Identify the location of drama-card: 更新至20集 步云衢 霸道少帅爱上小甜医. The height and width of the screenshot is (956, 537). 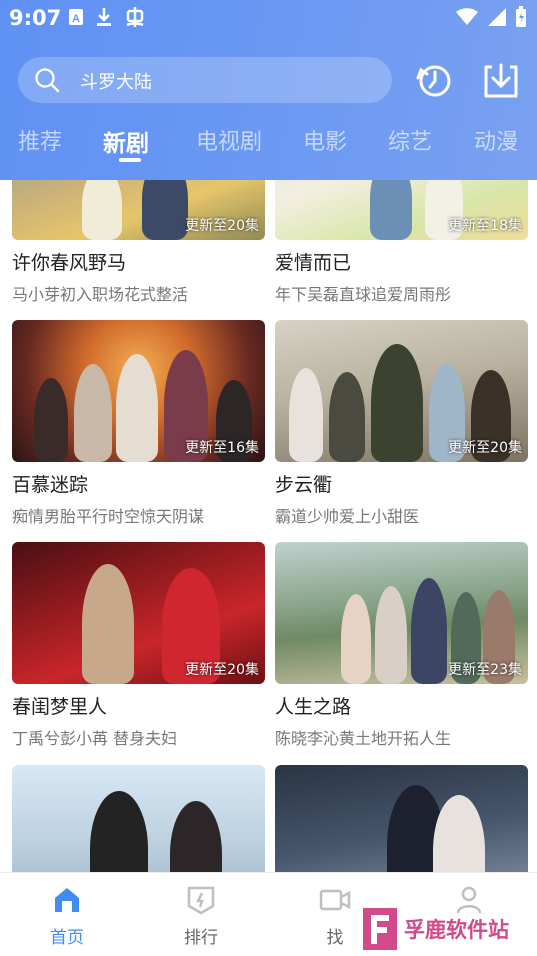
(401, 423).